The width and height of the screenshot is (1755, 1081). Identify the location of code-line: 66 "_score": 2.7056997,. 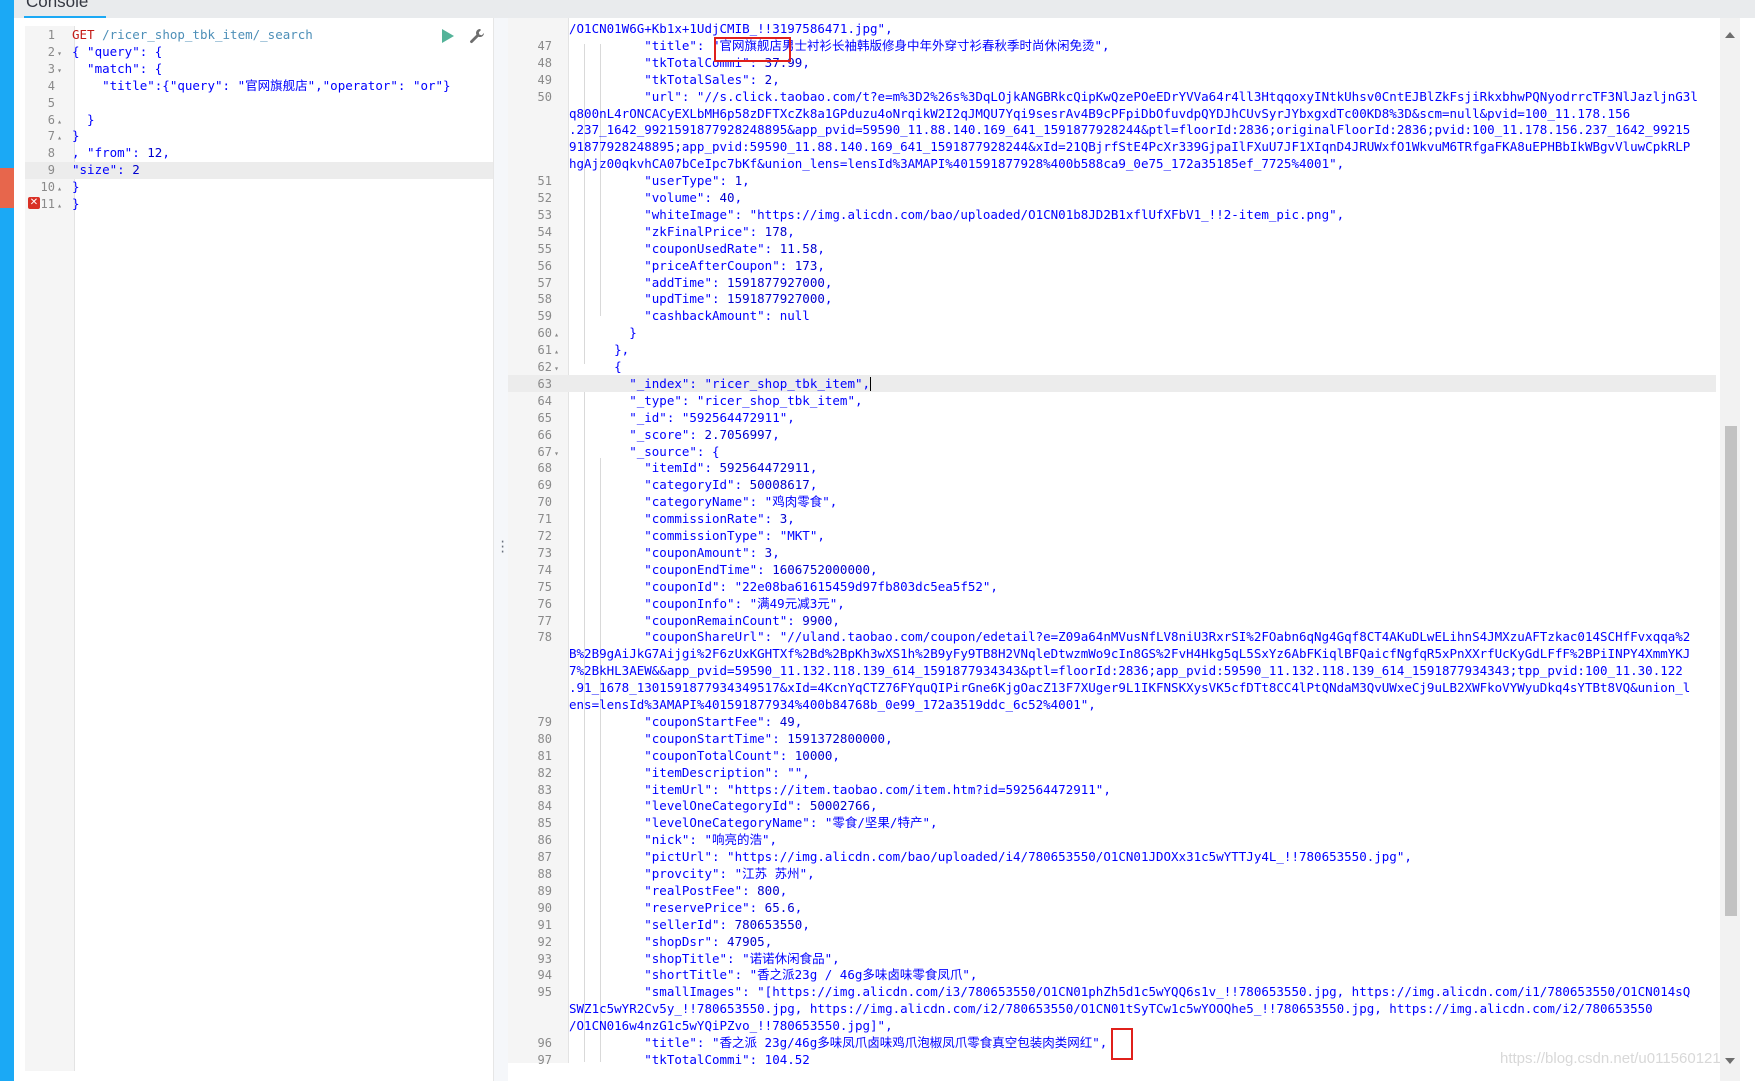
(644, 434).